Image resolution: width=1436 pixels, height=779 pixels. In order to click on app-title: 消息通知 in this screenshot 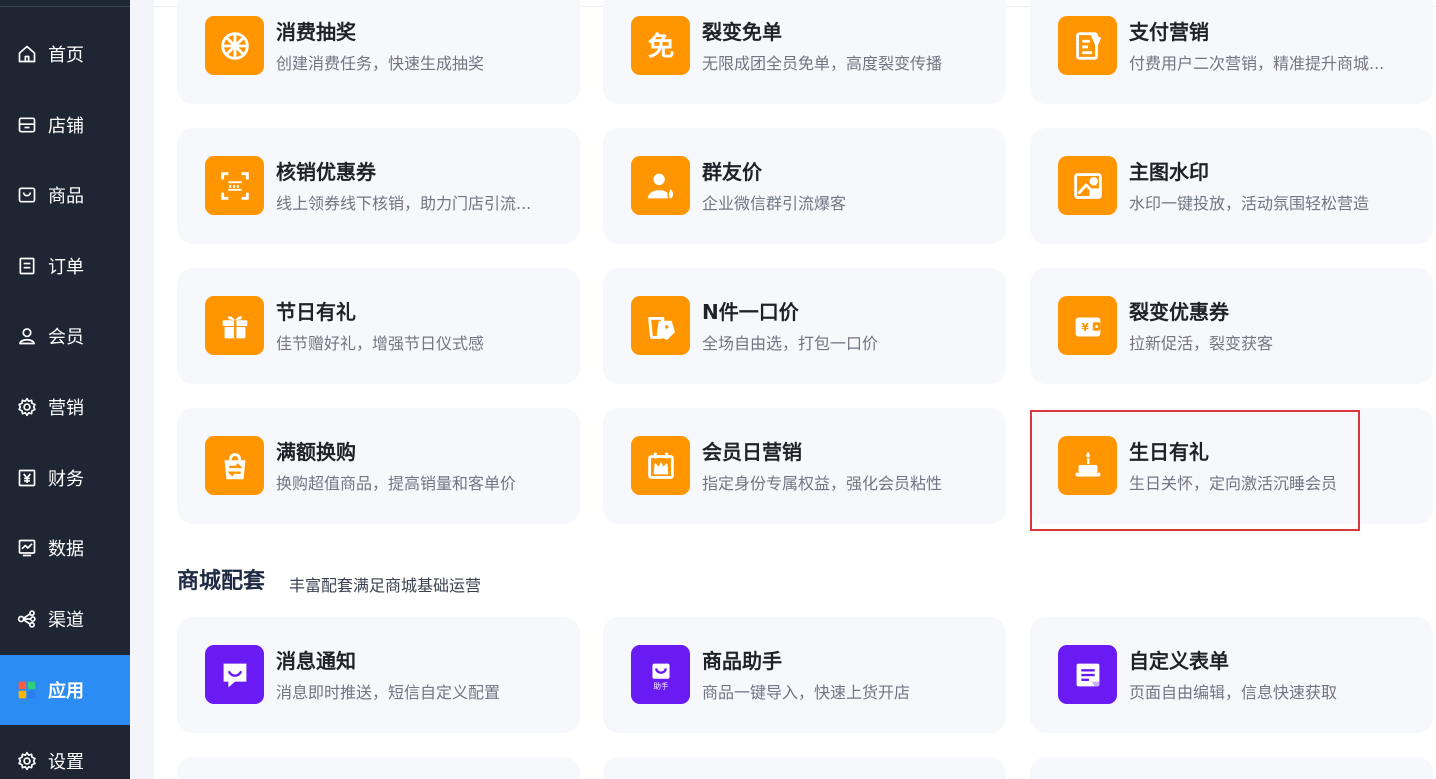, I will do `click(316, 661)`.